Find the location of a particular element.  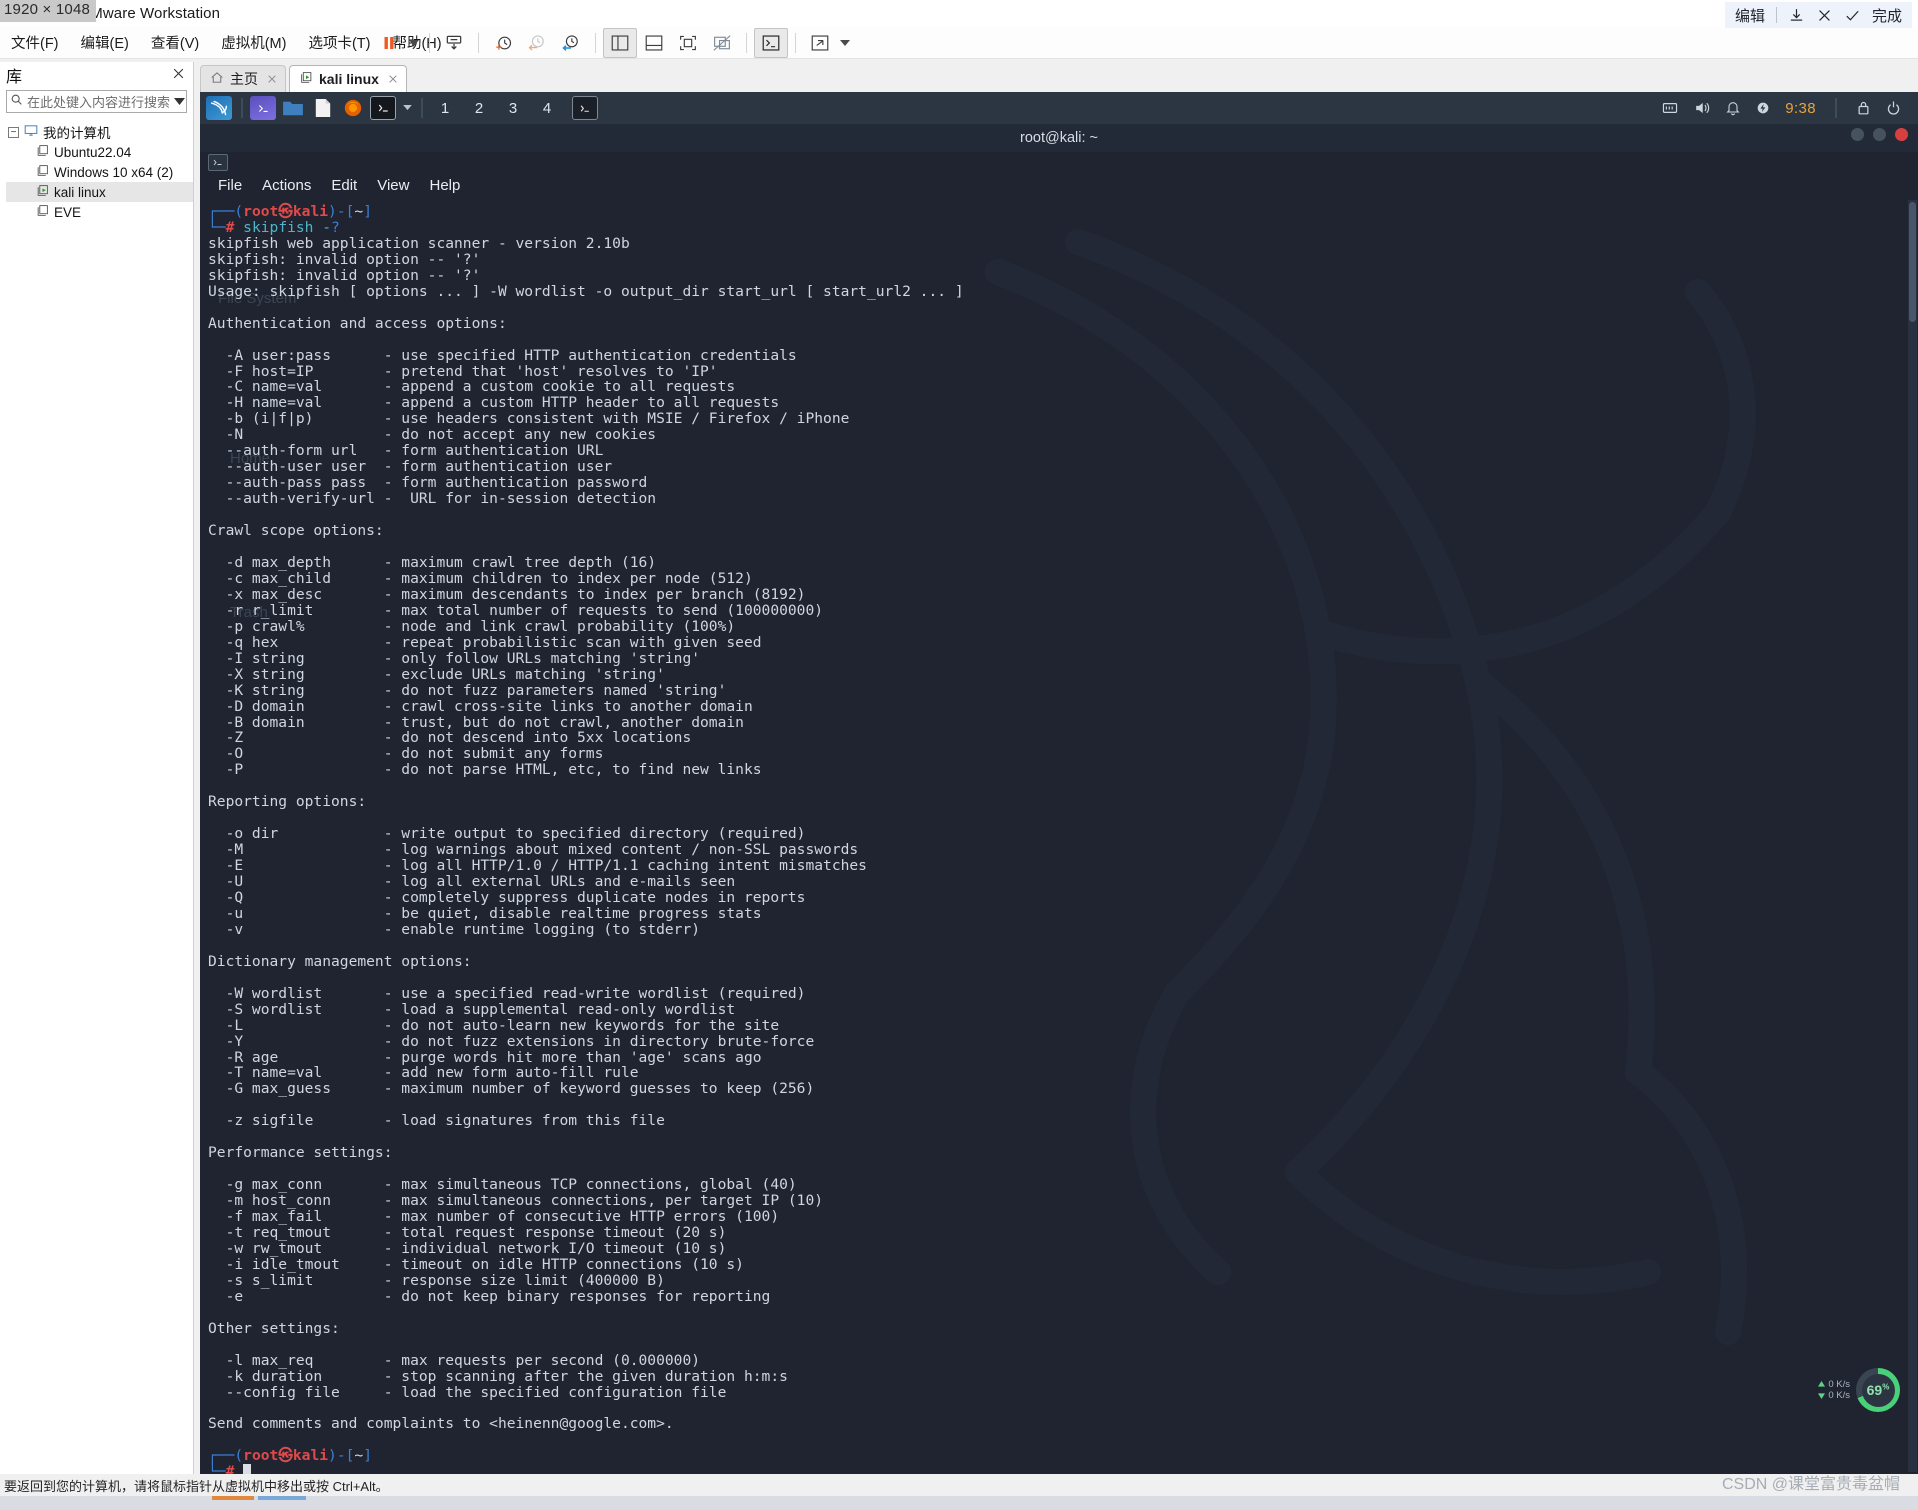

maximize-button is located at coordinates (1879, 134).